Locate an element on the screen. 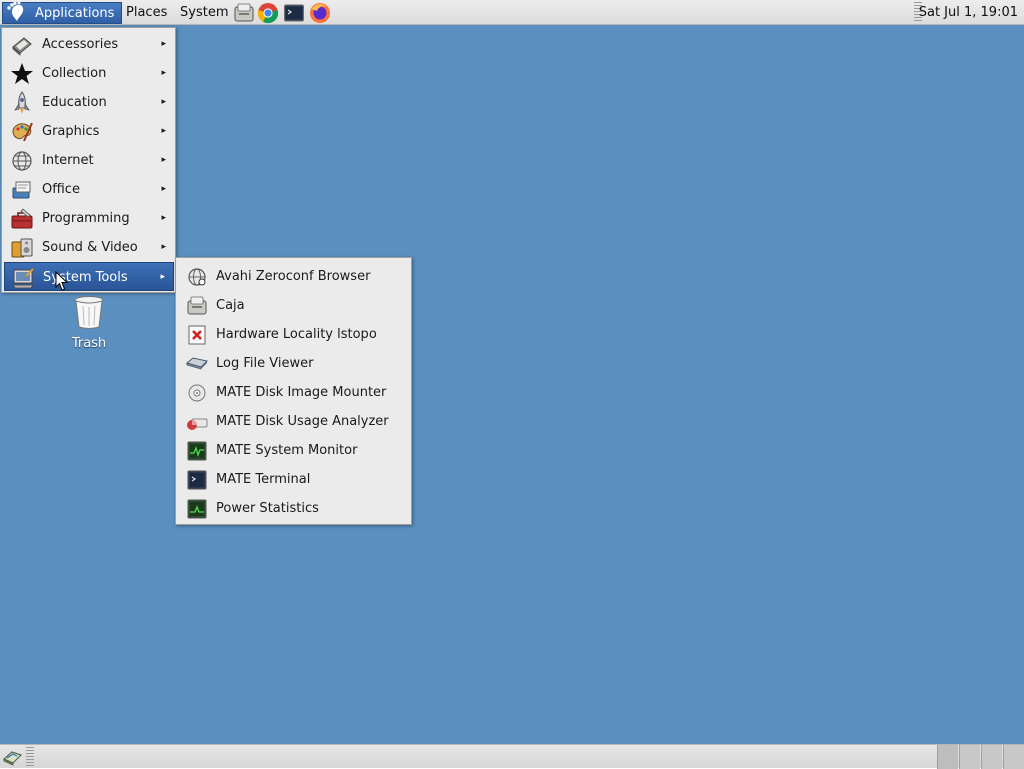 The image size is (1024, 769). menu-item-label: Accessories is located at coordinates (80, 44).